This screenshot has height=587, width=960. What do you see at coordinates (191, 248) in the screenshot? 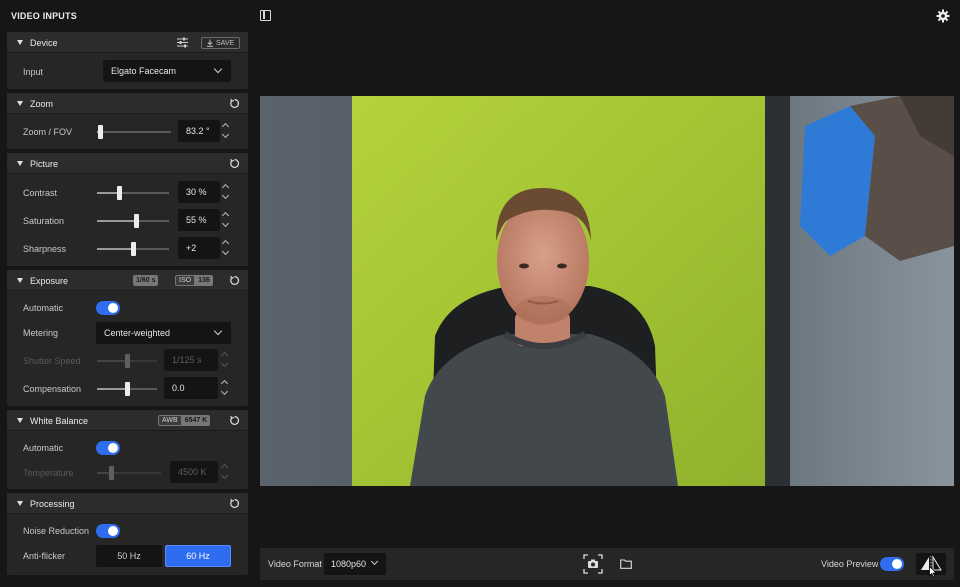
I see `sharpness-value: +2` at bounding box center [191, 248].